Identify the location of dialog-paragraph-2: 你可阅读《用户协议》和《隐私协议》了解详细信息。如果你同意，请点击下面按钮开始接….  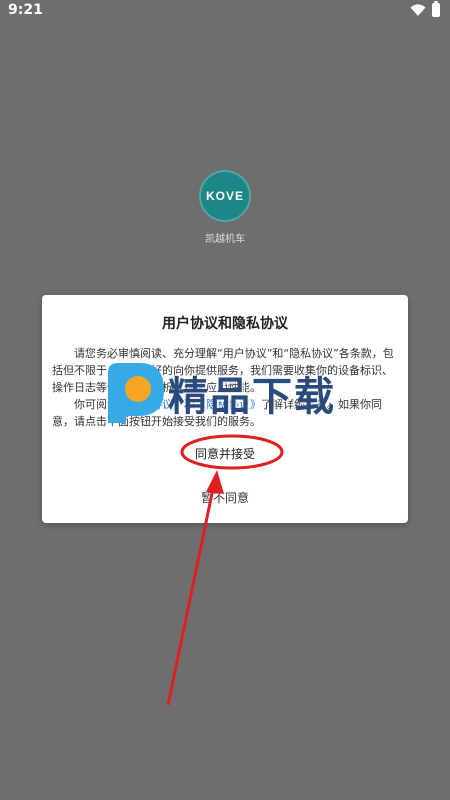
(225, 413).